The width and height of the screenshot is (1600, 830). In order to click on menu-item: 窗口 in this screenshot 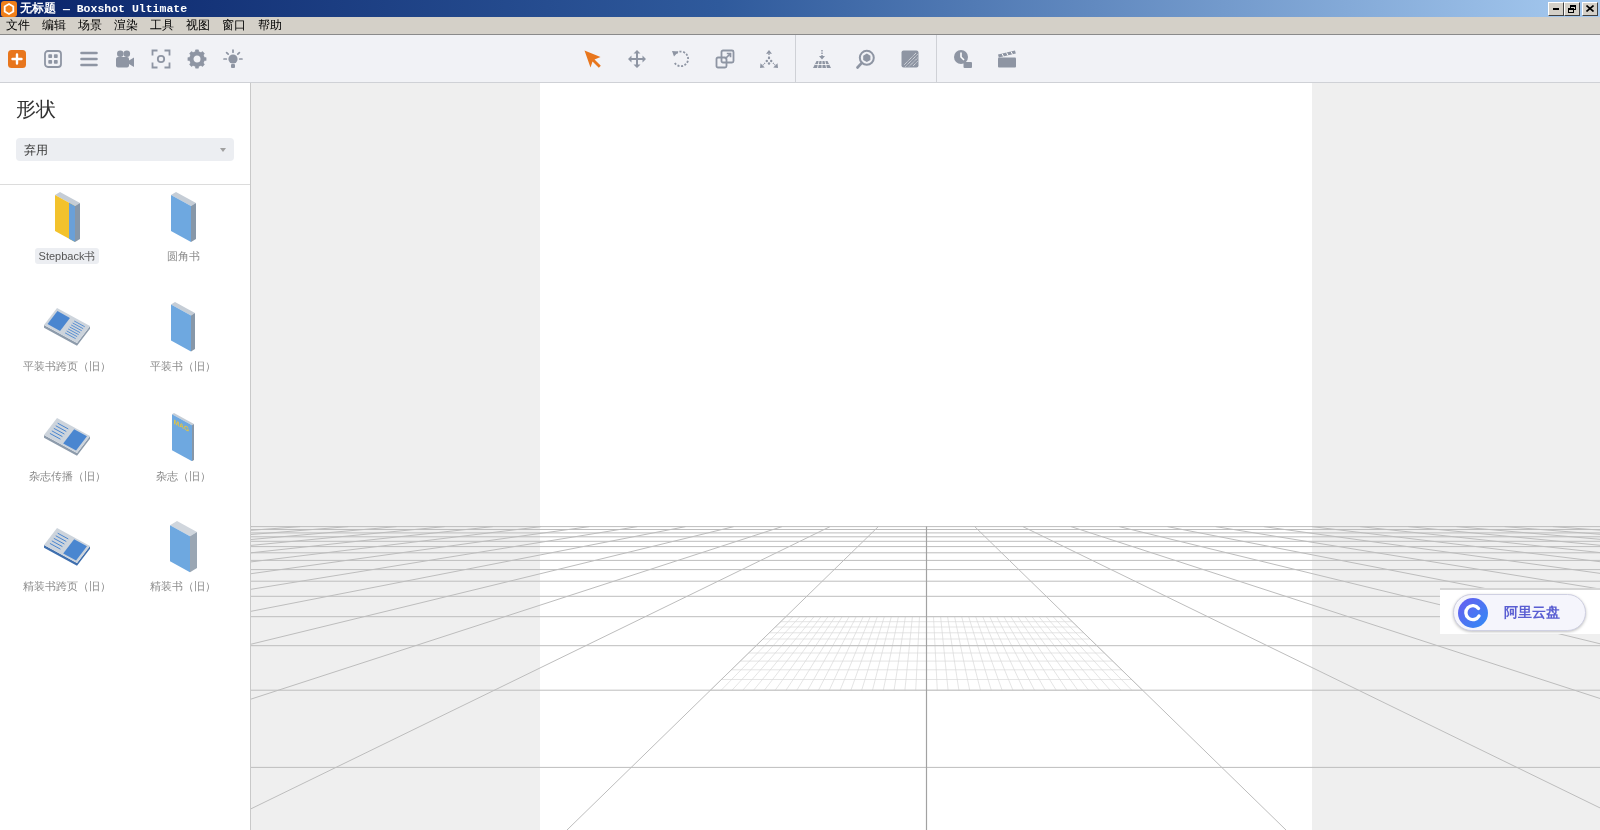, I will do `click(234, 25)`.